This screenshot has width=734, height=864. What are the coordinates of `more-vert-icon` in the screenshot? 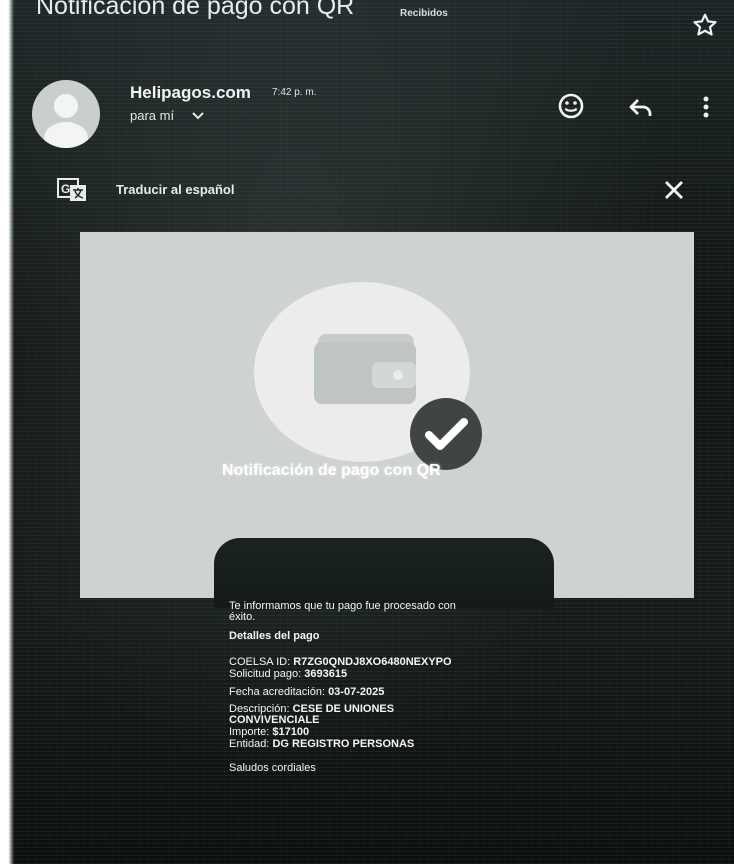 It's located at (706, 107).